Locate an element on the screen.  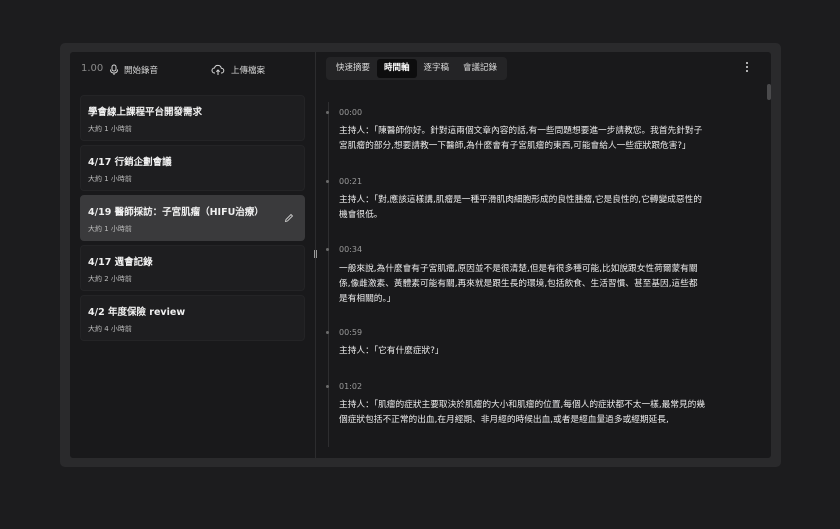
tab-timeline: 時間軸 is located at coordinates (397, 68).